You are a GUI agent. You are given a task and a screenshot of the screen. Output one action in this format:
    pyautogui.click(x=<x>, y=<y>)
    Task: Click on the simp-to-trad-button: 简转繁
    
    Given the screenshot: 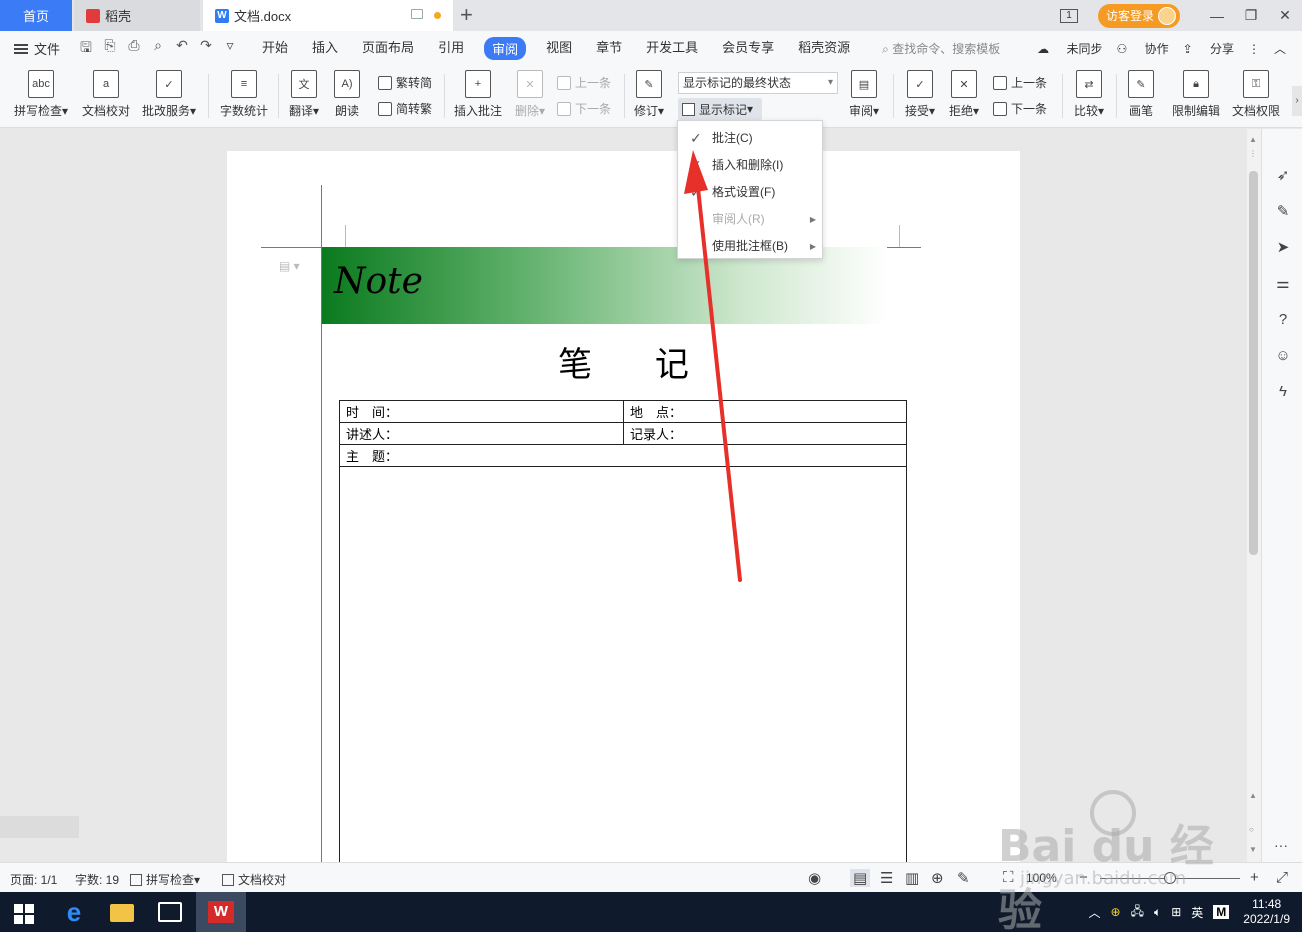 What is the action you would take?
    pyautogui.click(x=405, y=108)
    